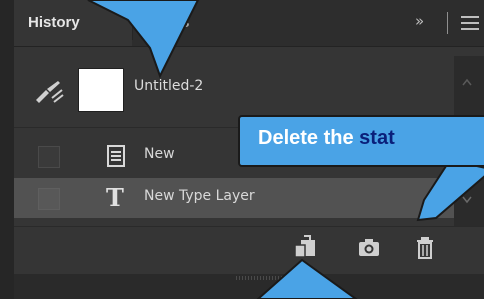 The width and height of the screenshot is (484, 299). Describe the element at coordinates (309, 138) in the screenshot. I see `callout-text-prefix: Delete the` at that location.